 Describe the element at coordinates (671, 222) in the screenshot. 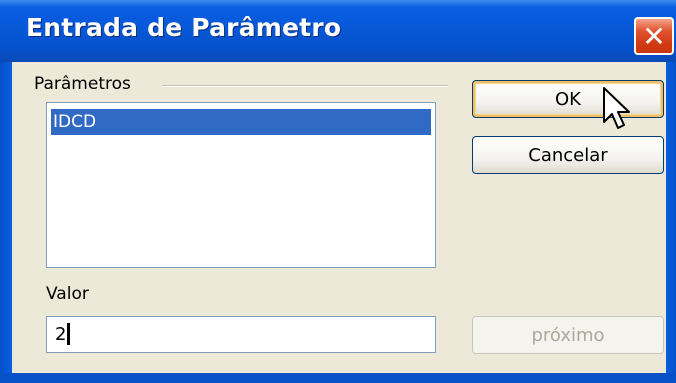

I see `window-frame-right` at that location.